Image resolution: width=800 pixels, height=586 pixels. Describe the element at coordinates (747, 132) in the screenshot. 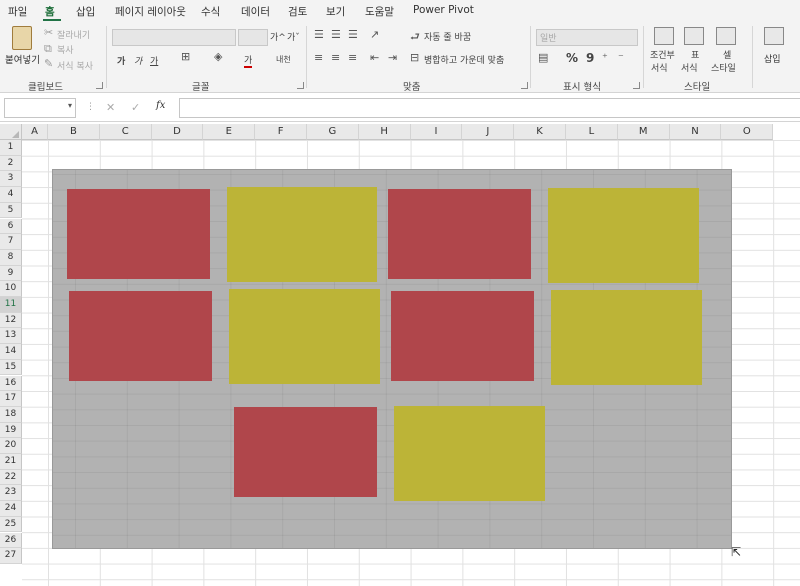

I see `column-header-o: O` at that location.